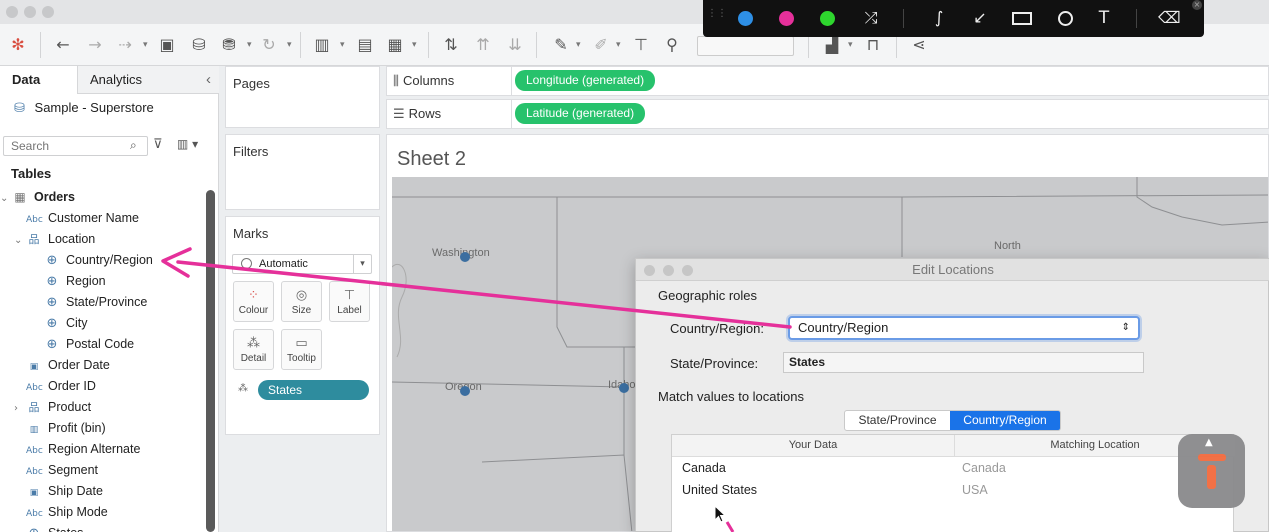  What do you see at coordinates (1211, 477) in the screenshot?
I see `app-logo-stem` at bounding box center [1211, 477].